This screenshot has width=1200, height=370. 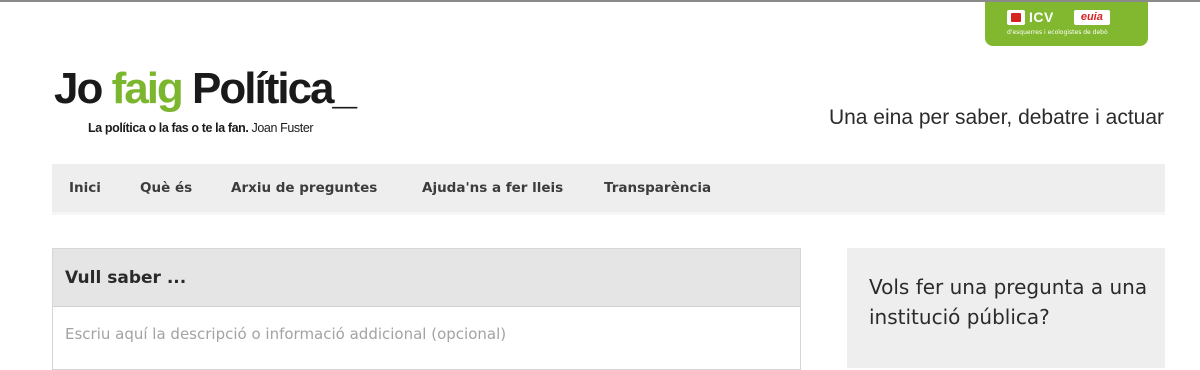 I want to click on logo-tagline-quote: La política o la fas o te la fan., so click(x=168, y=128).